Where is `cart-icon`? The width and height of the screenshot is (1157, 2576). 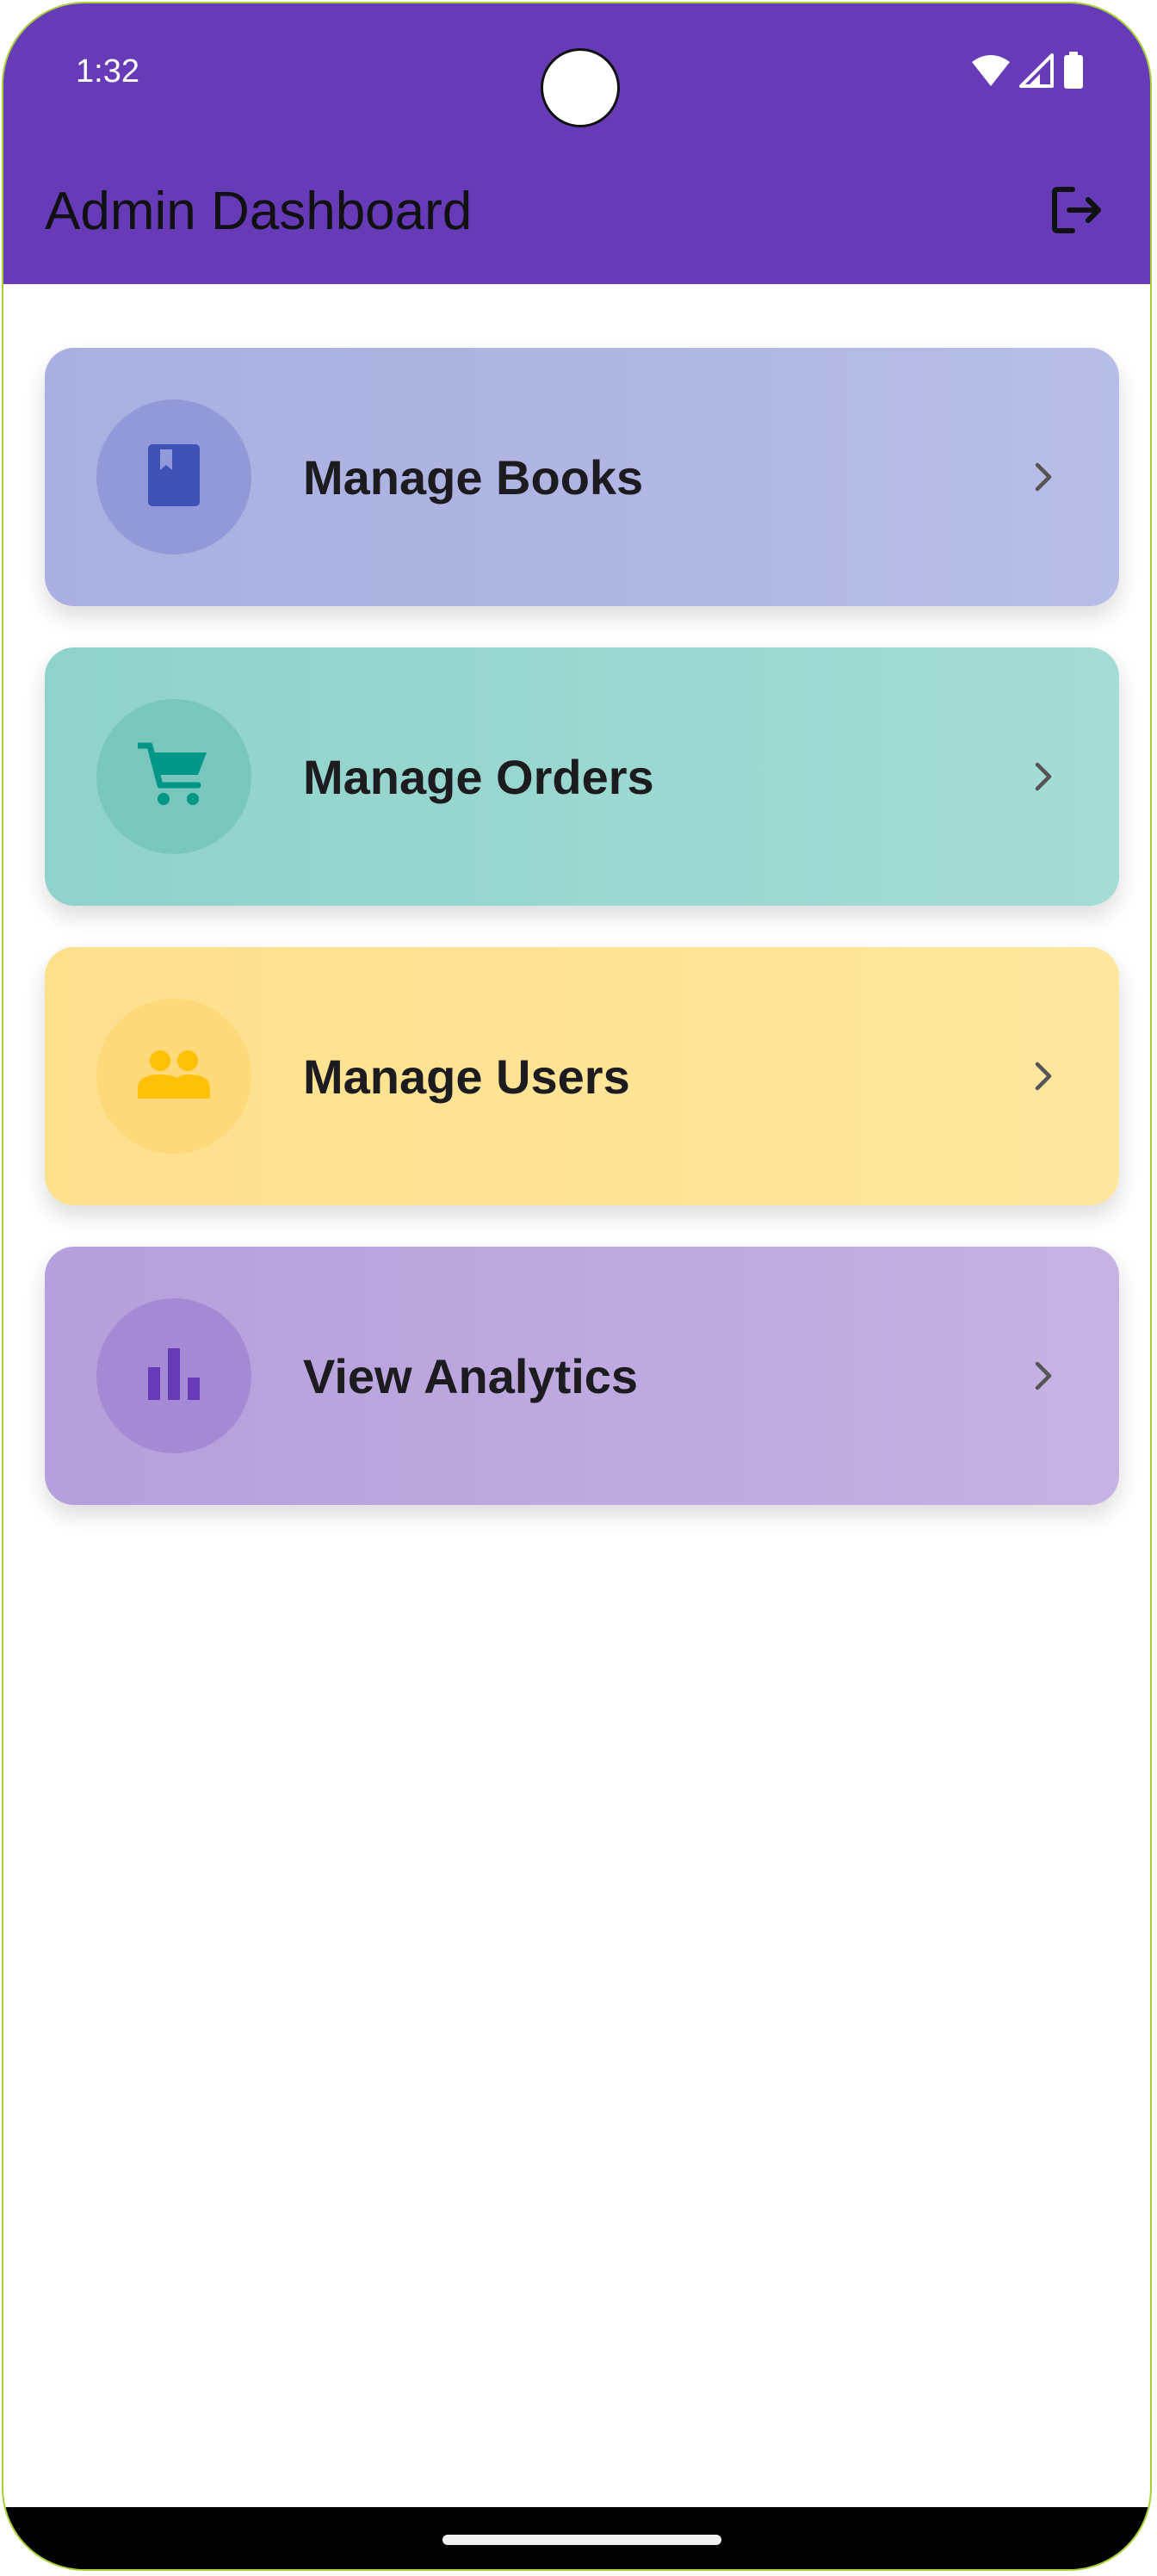 cart-icon is located at coordinates (173, 777).